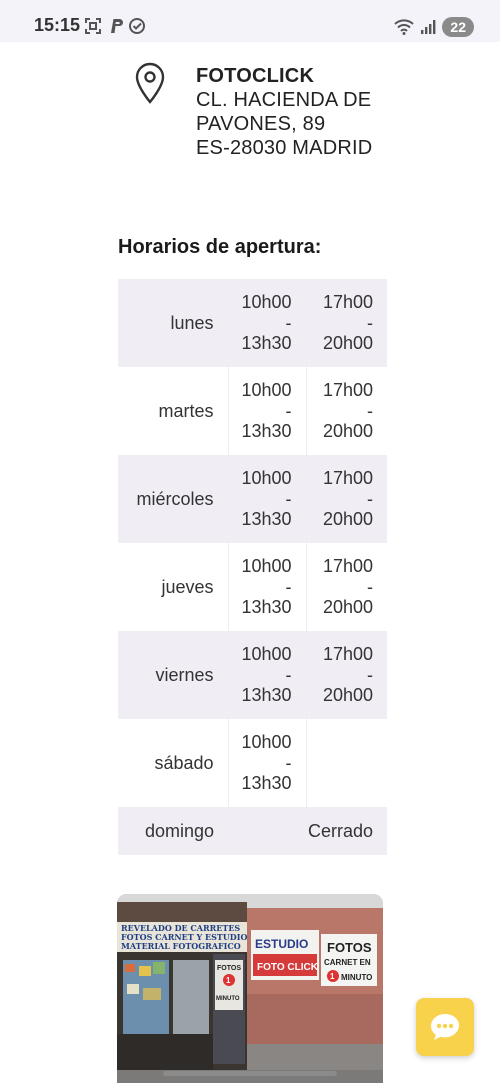 This screenshot has width=500, height=1083. What do you see at coordinates (57, 25) in the screenshot?
I see `status-time: 15:15` at bounding box center [57, 25].